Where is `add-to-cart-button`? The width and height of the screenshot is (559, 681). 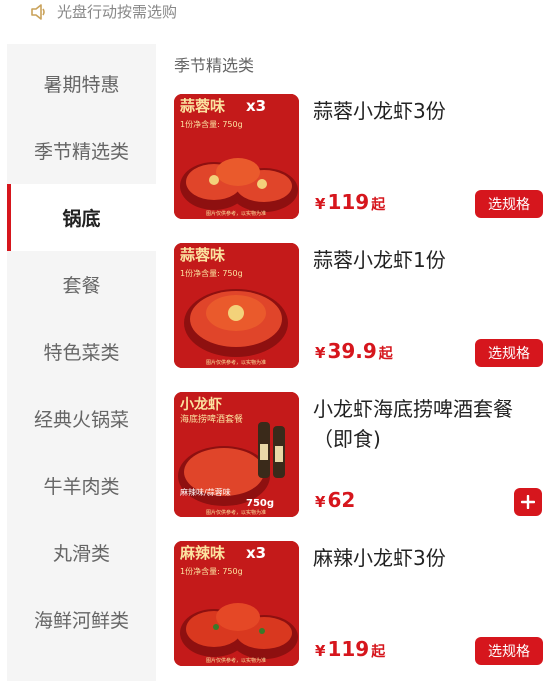
add-to-cart-button is located at coordinates (528, 502).